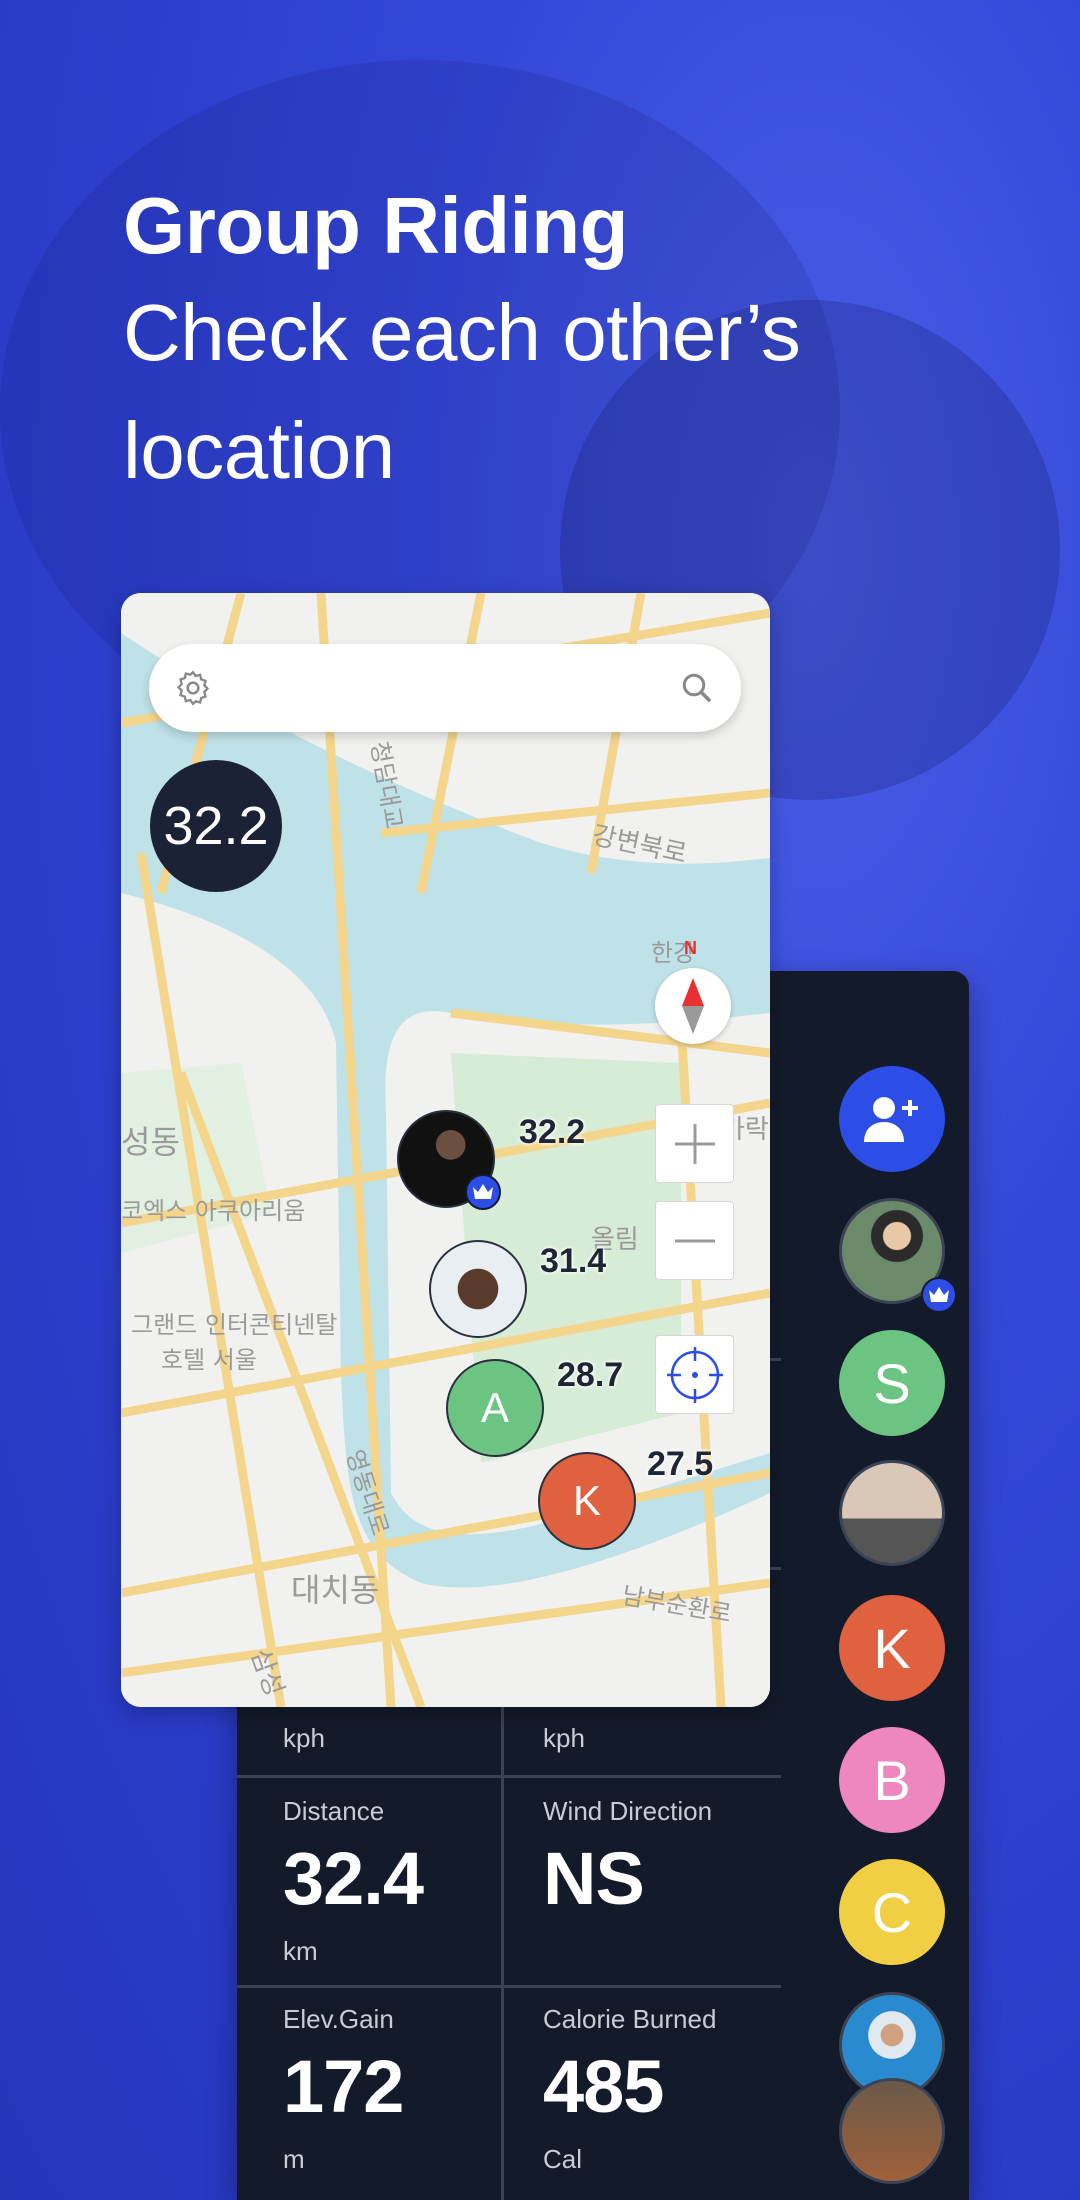 The image size is (1080, 2200). I want to click on stat-label: Calorie Burned, so click(630, 2019).